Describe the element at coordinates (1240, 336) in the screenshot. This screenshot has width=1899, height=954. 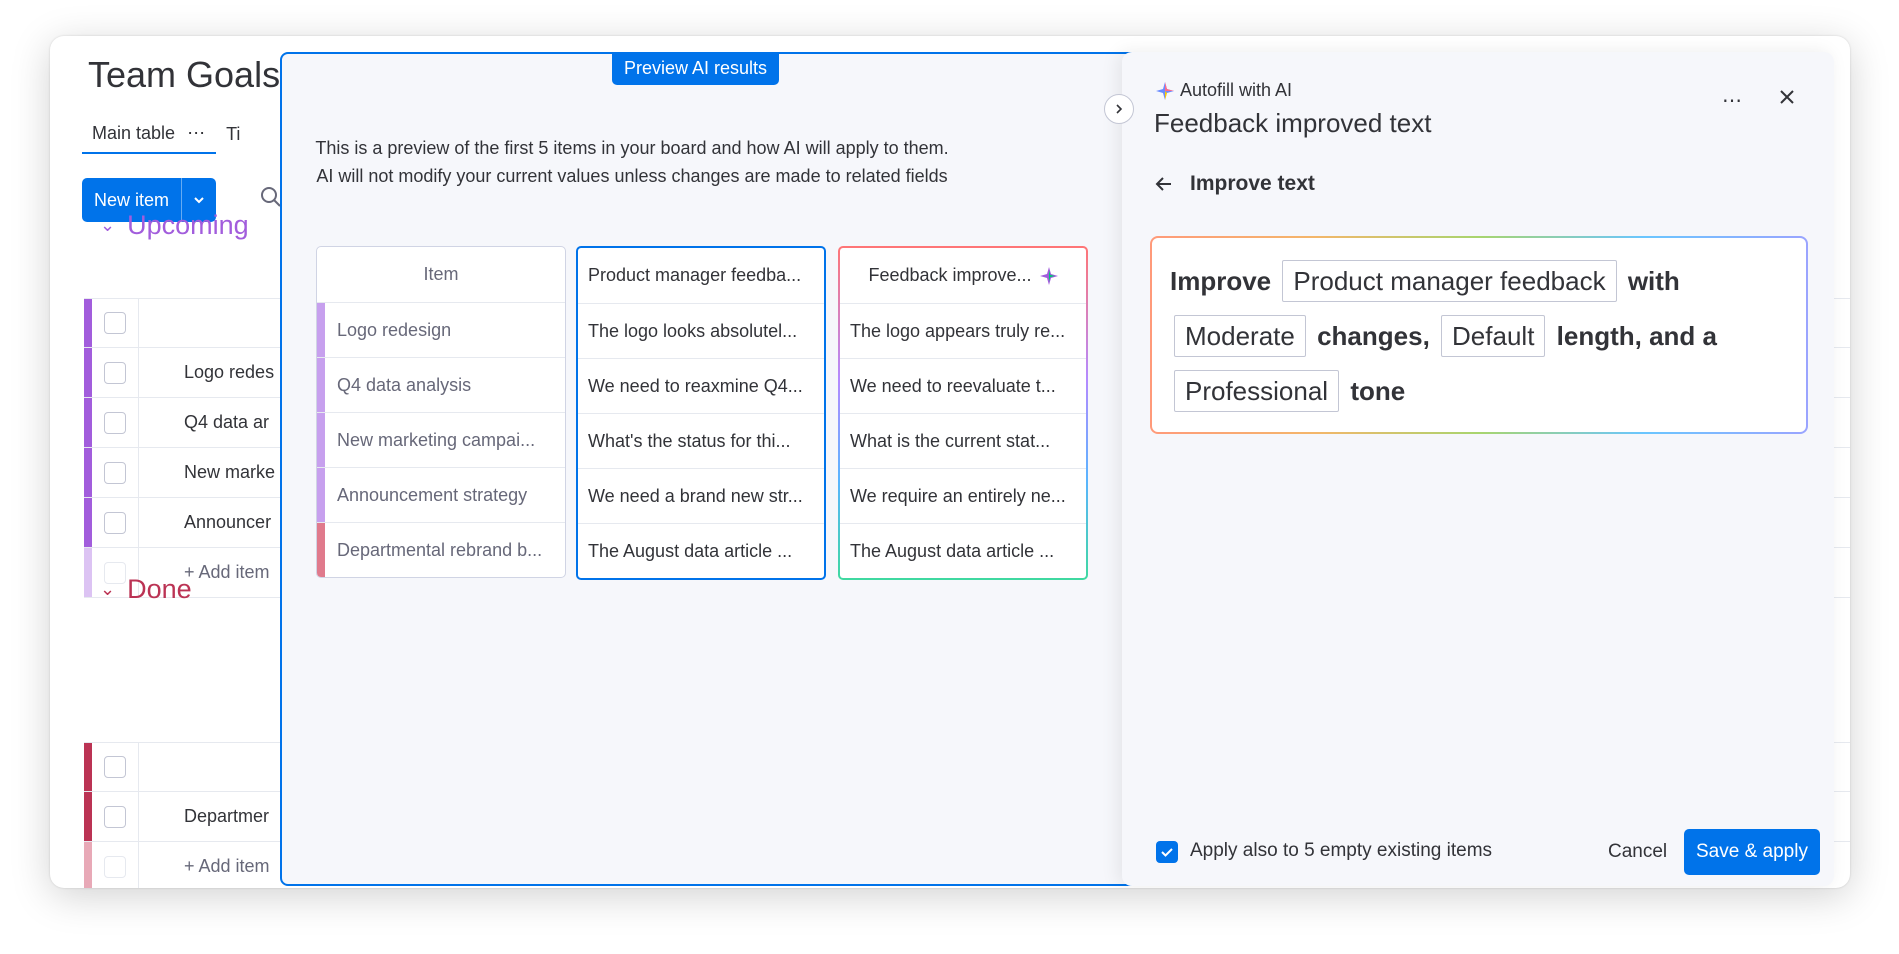
I see `changes-chip: Moderate` at that location.